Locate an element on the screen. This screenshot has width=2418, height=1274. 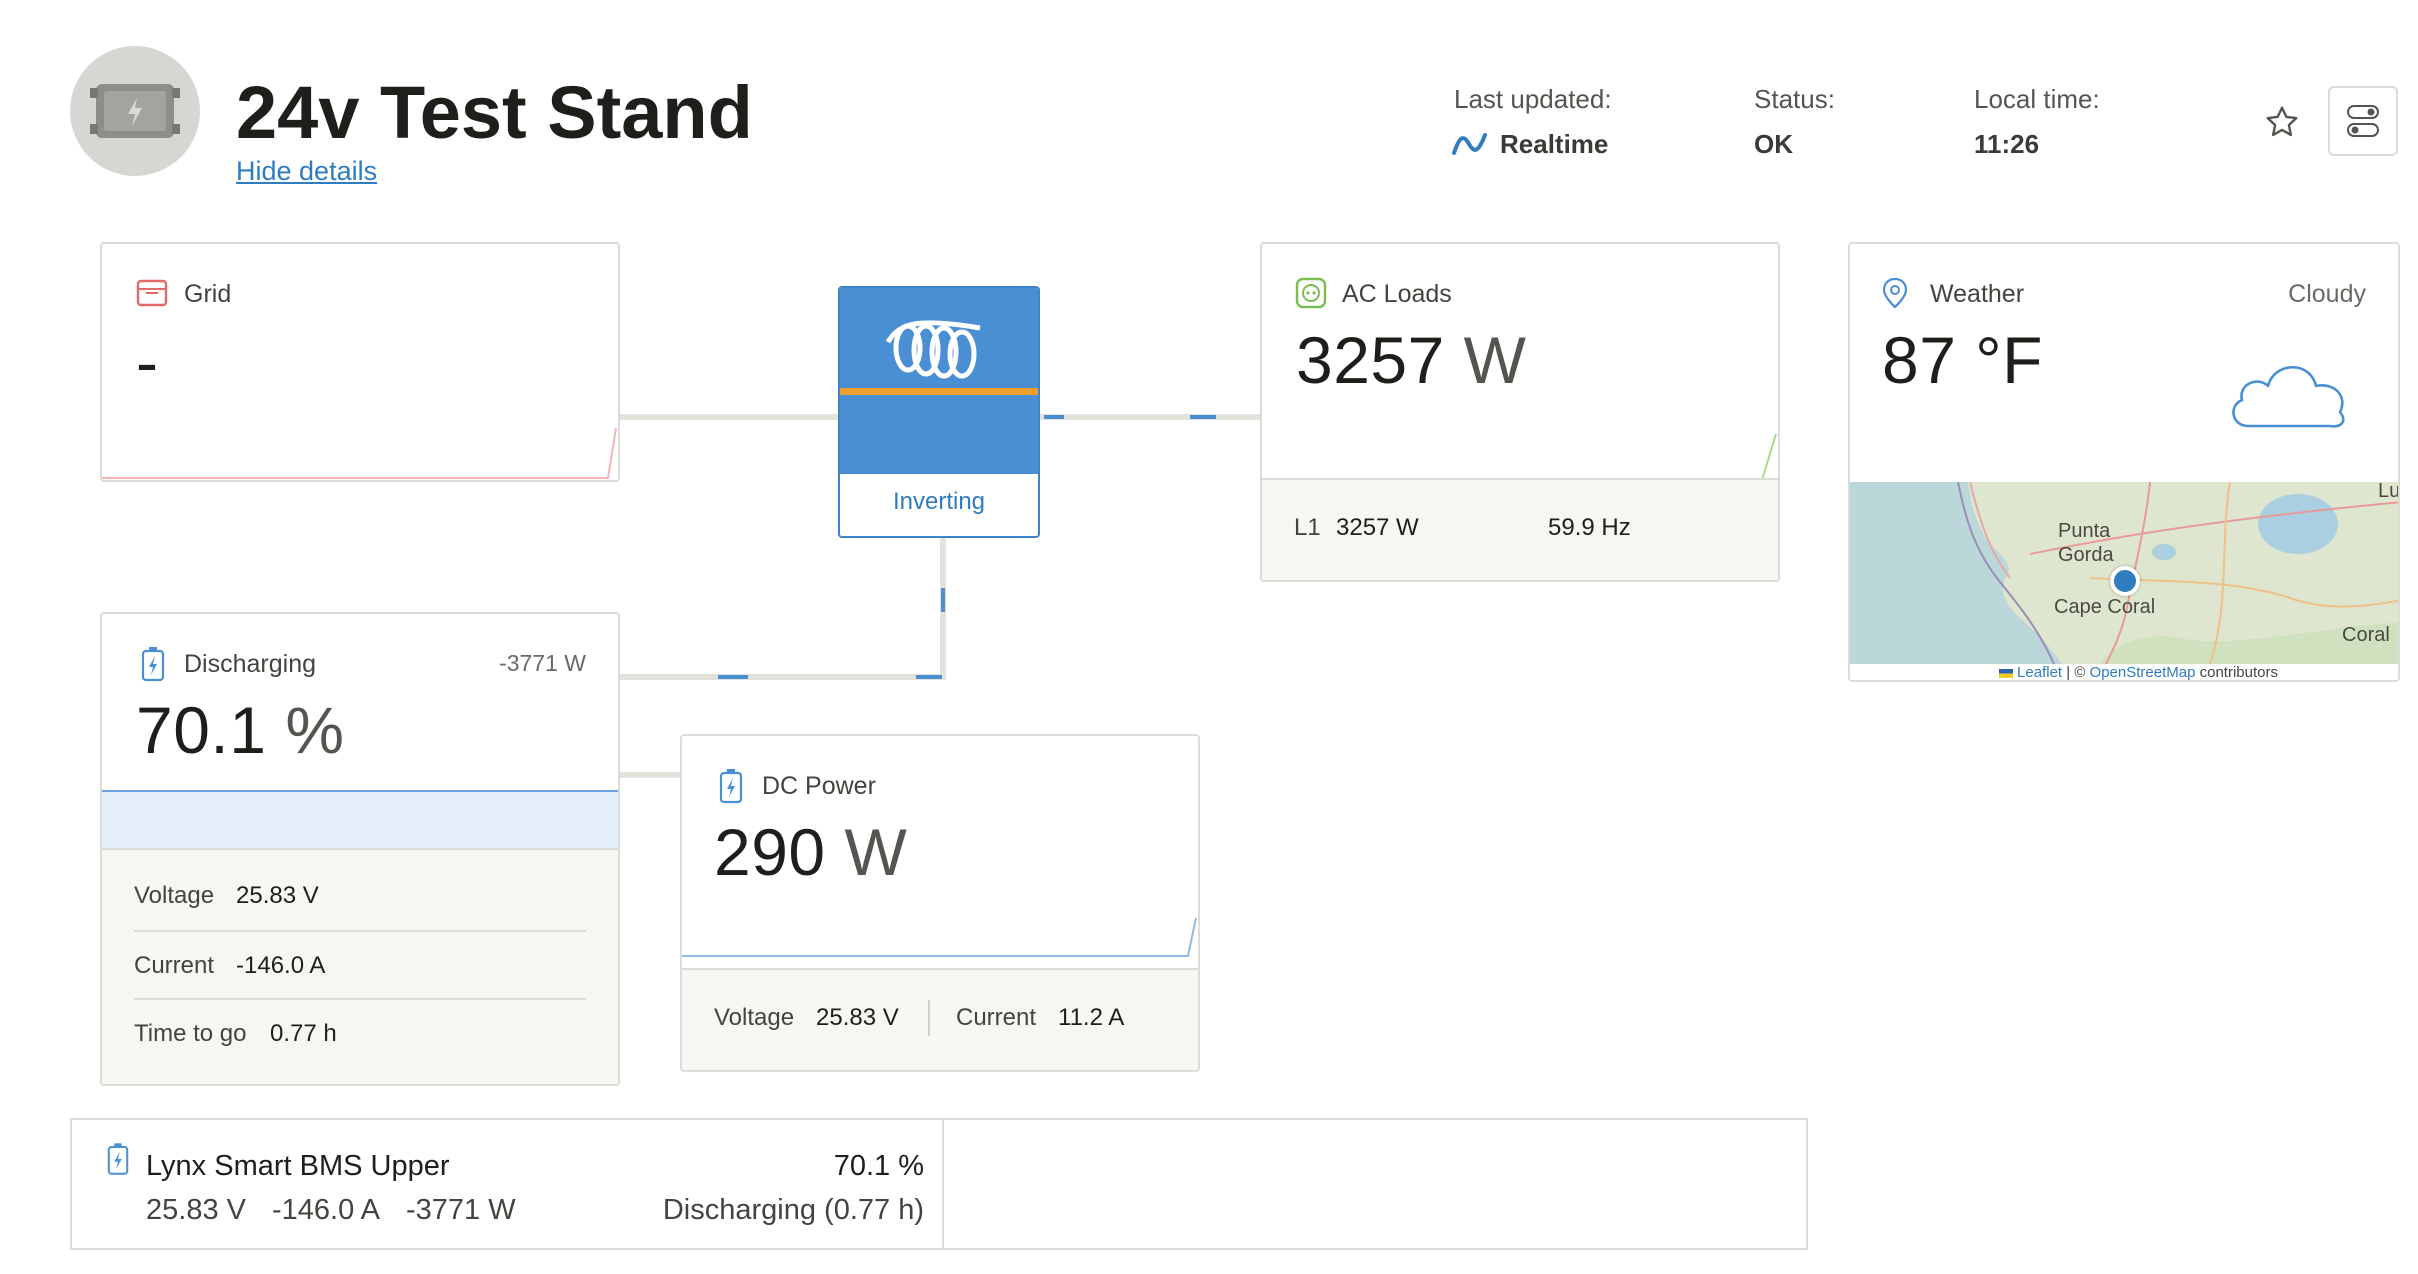
location-pin-icon is located at coordinates (1895, 293).